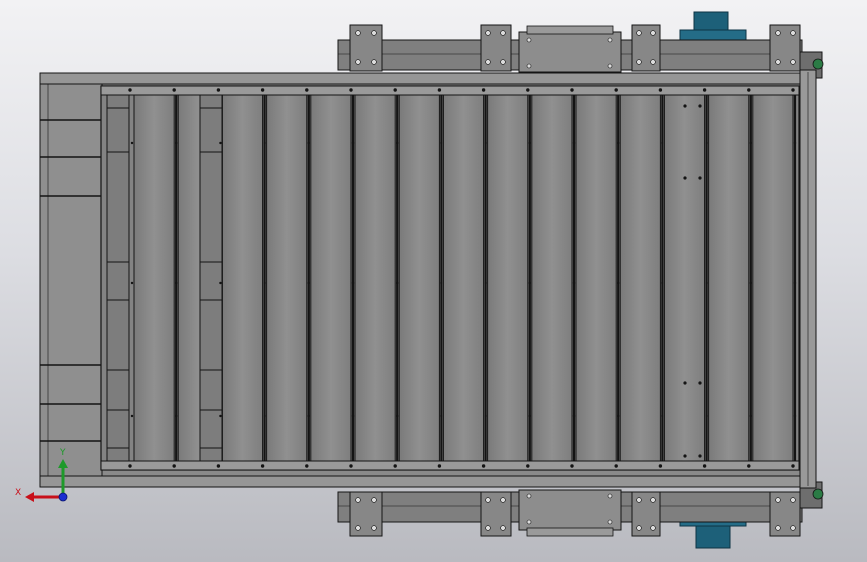  What do you see at coordinates (71, 280) in the screenshot?
I see `left-end-panel` at bounding box center [71, 280].